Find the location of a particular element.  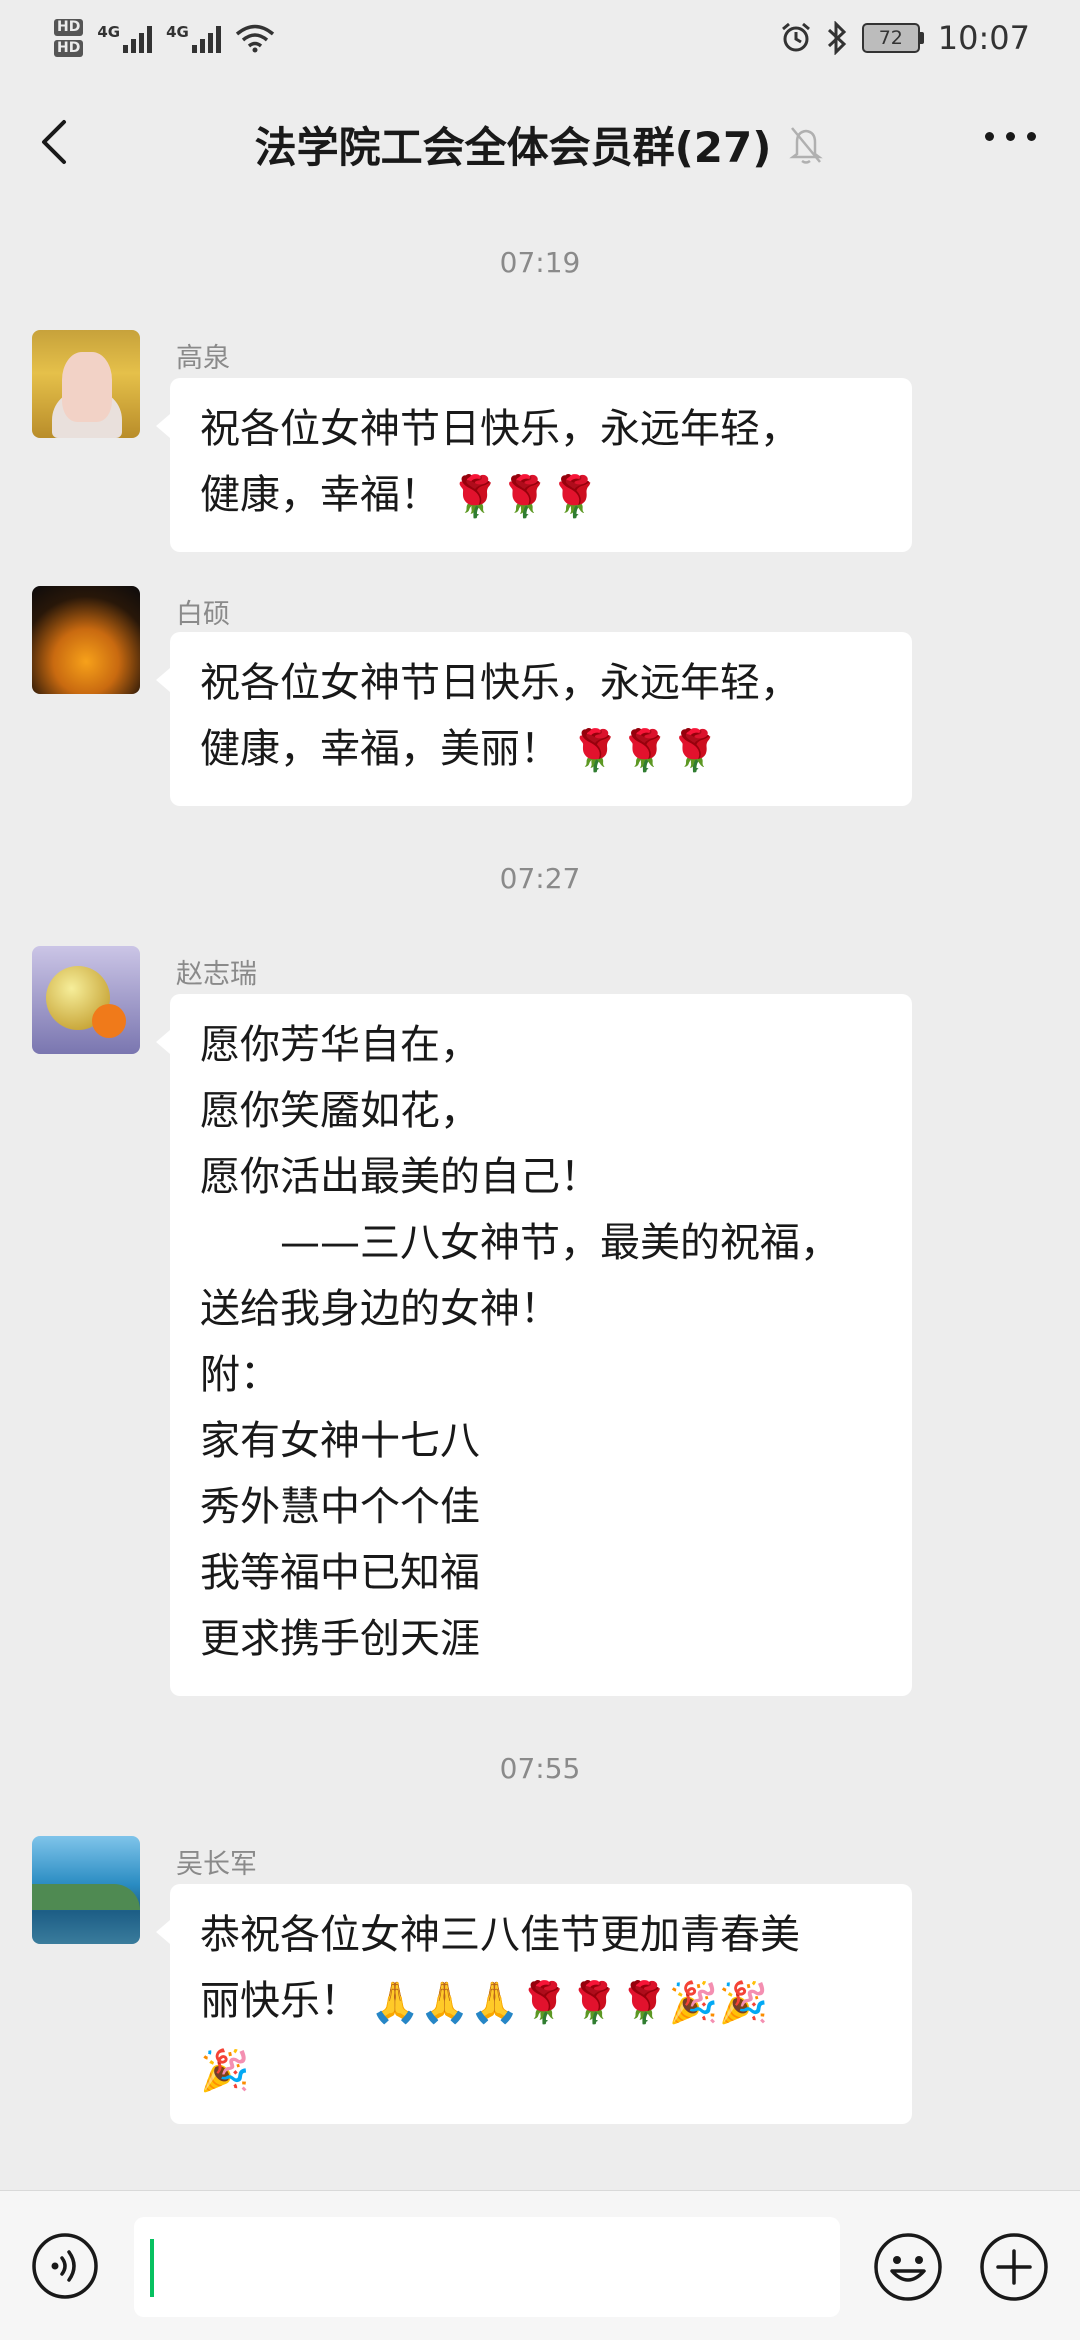

battery-level: 72 is located at coordinates (890, 38).